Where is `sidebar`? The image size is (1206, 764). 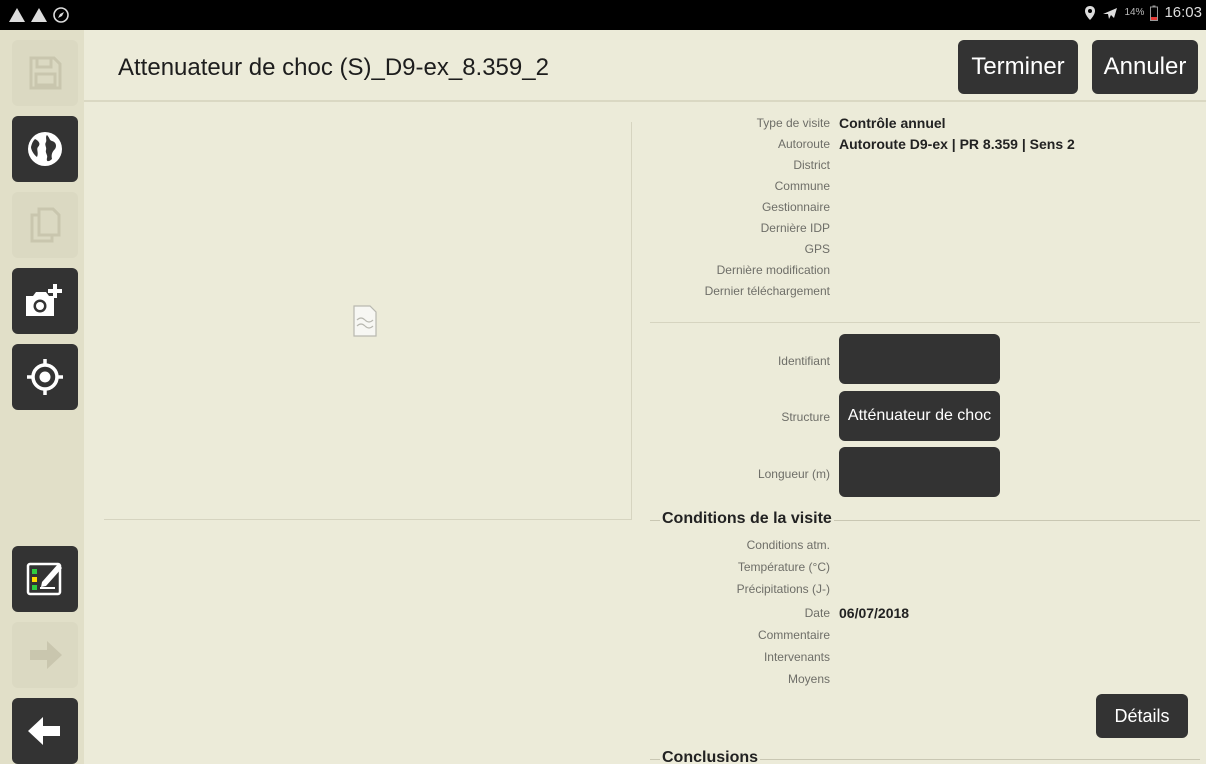
sidebar is located at coordinates (42, 397).